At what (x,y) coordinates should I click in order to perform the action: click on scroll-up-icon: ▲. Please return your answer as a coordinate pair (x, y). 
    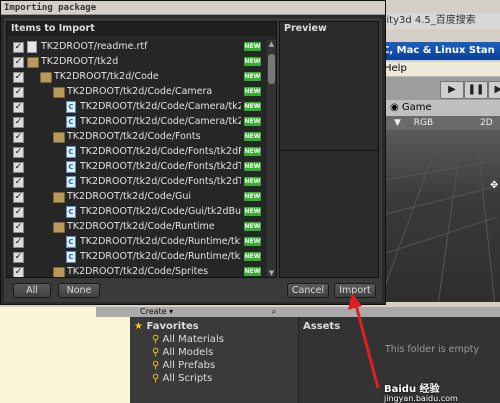
    Looking at the image, I should click on (271, 44).